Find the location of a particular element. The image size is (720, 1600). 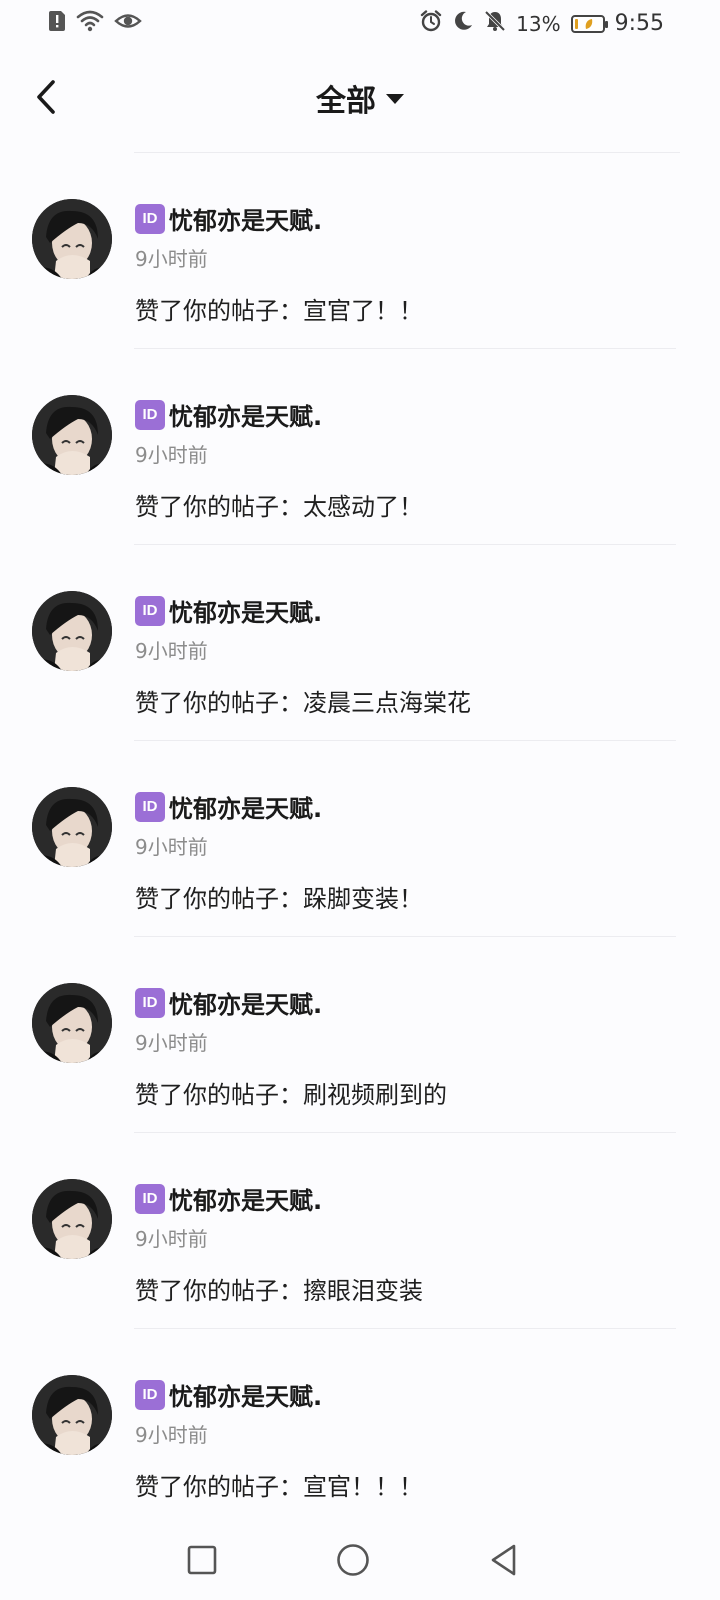

alarm-icon is located at coordinates (431, 23).